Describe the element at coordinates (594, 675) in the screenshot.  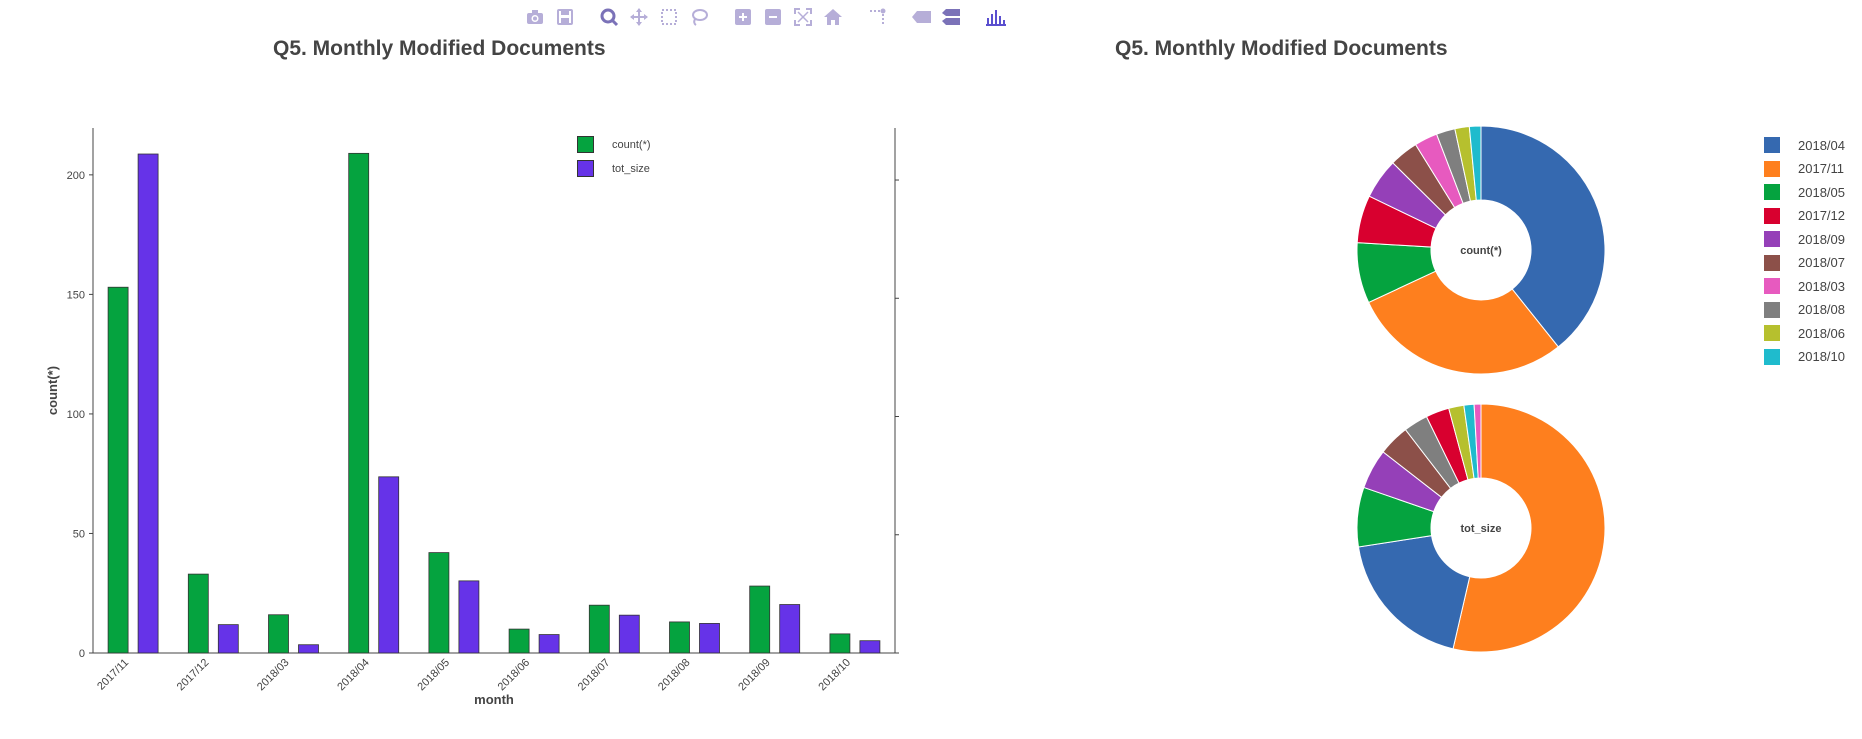
I see `x-tick-label: 2018/07` at that location.